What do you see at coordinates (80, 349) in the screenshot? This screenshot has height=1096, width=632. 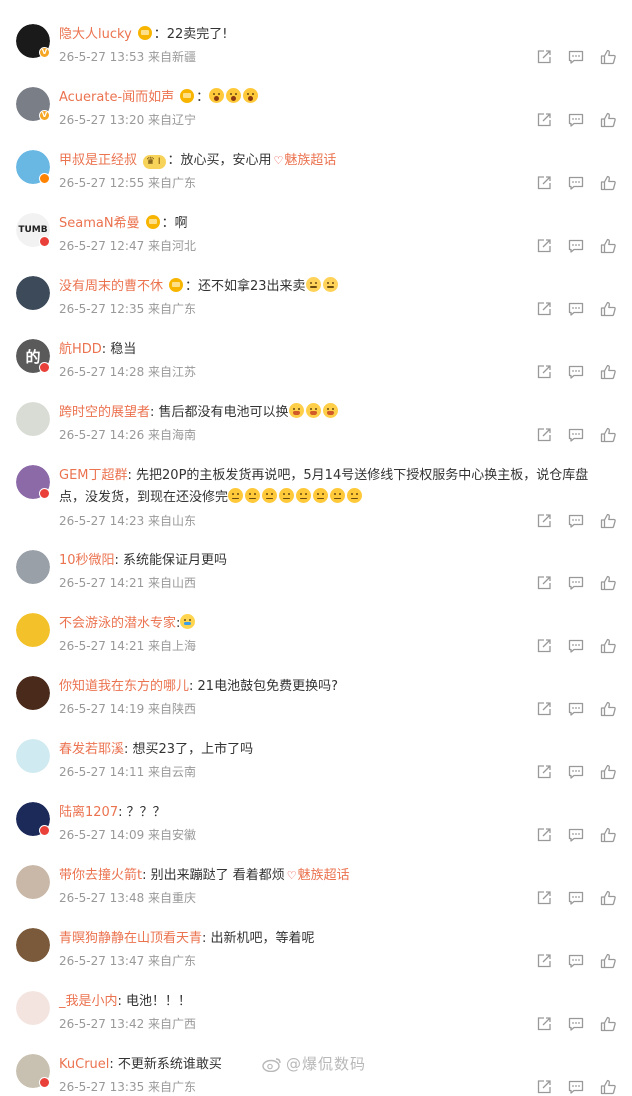 I see `username-link: 航HDD` at bounding box center [80, 349].